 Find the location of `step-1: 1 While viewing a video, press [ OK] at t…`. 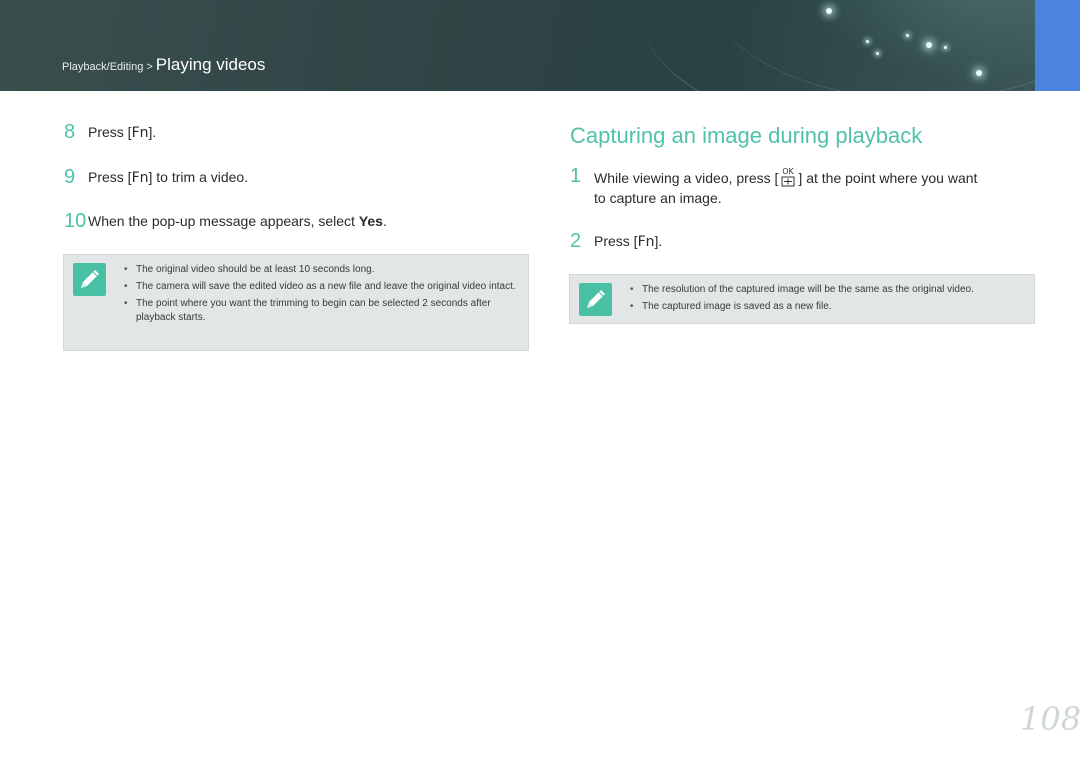

step-1: 1 While viewing a video, press [ OK] at t… is located at coordinates (773, 187).